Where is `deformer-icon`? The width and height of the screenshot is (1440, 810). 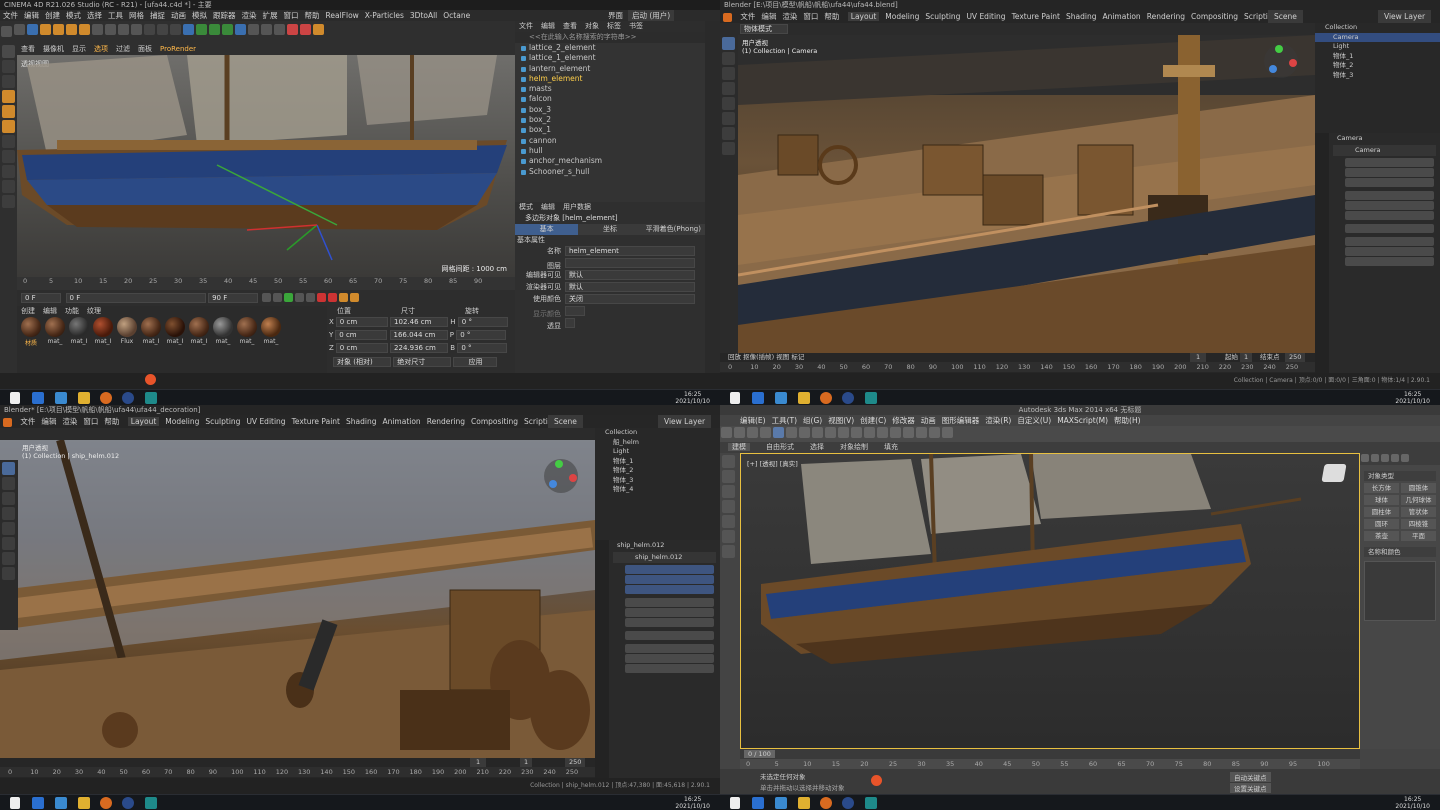 deformer-icon is located at coordinates (240, 29).